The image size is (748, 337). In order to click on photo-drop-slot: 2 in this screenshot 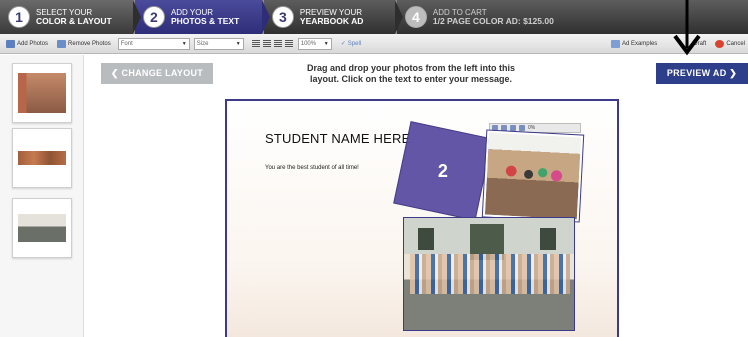, I will do `click(443, 171)`.